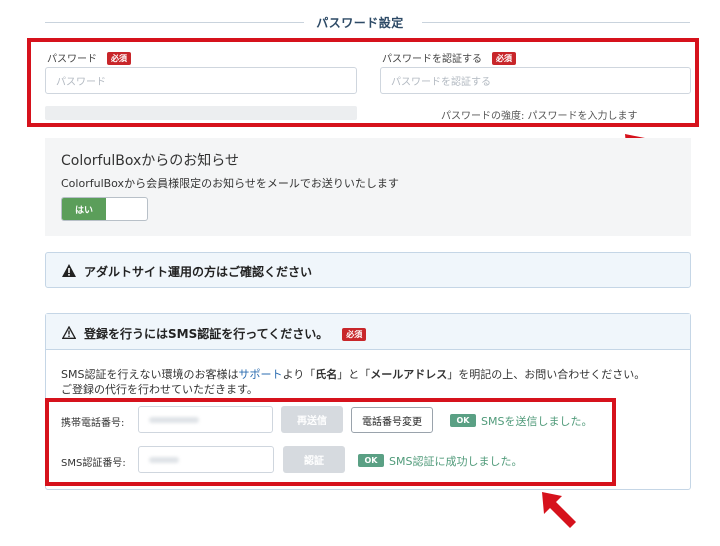 This screenshot has width=720, height=546. Describe the element at coordinates (368, 332) in the screenshot. I see `sms-header: 登録を行うにはSMS認証を行ってください。 必須` at that location.